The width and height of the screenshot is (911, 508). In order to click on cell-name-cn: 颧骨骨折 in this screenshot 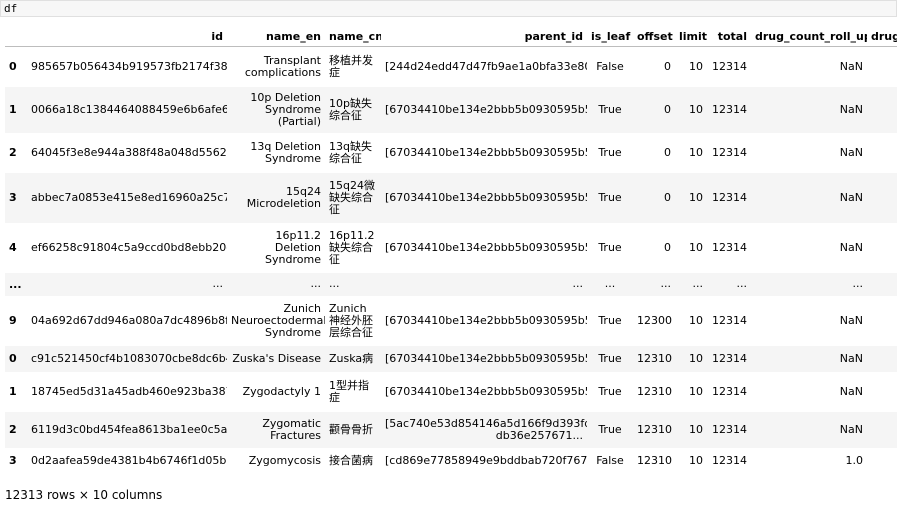, I will do `click(351, 429)`.